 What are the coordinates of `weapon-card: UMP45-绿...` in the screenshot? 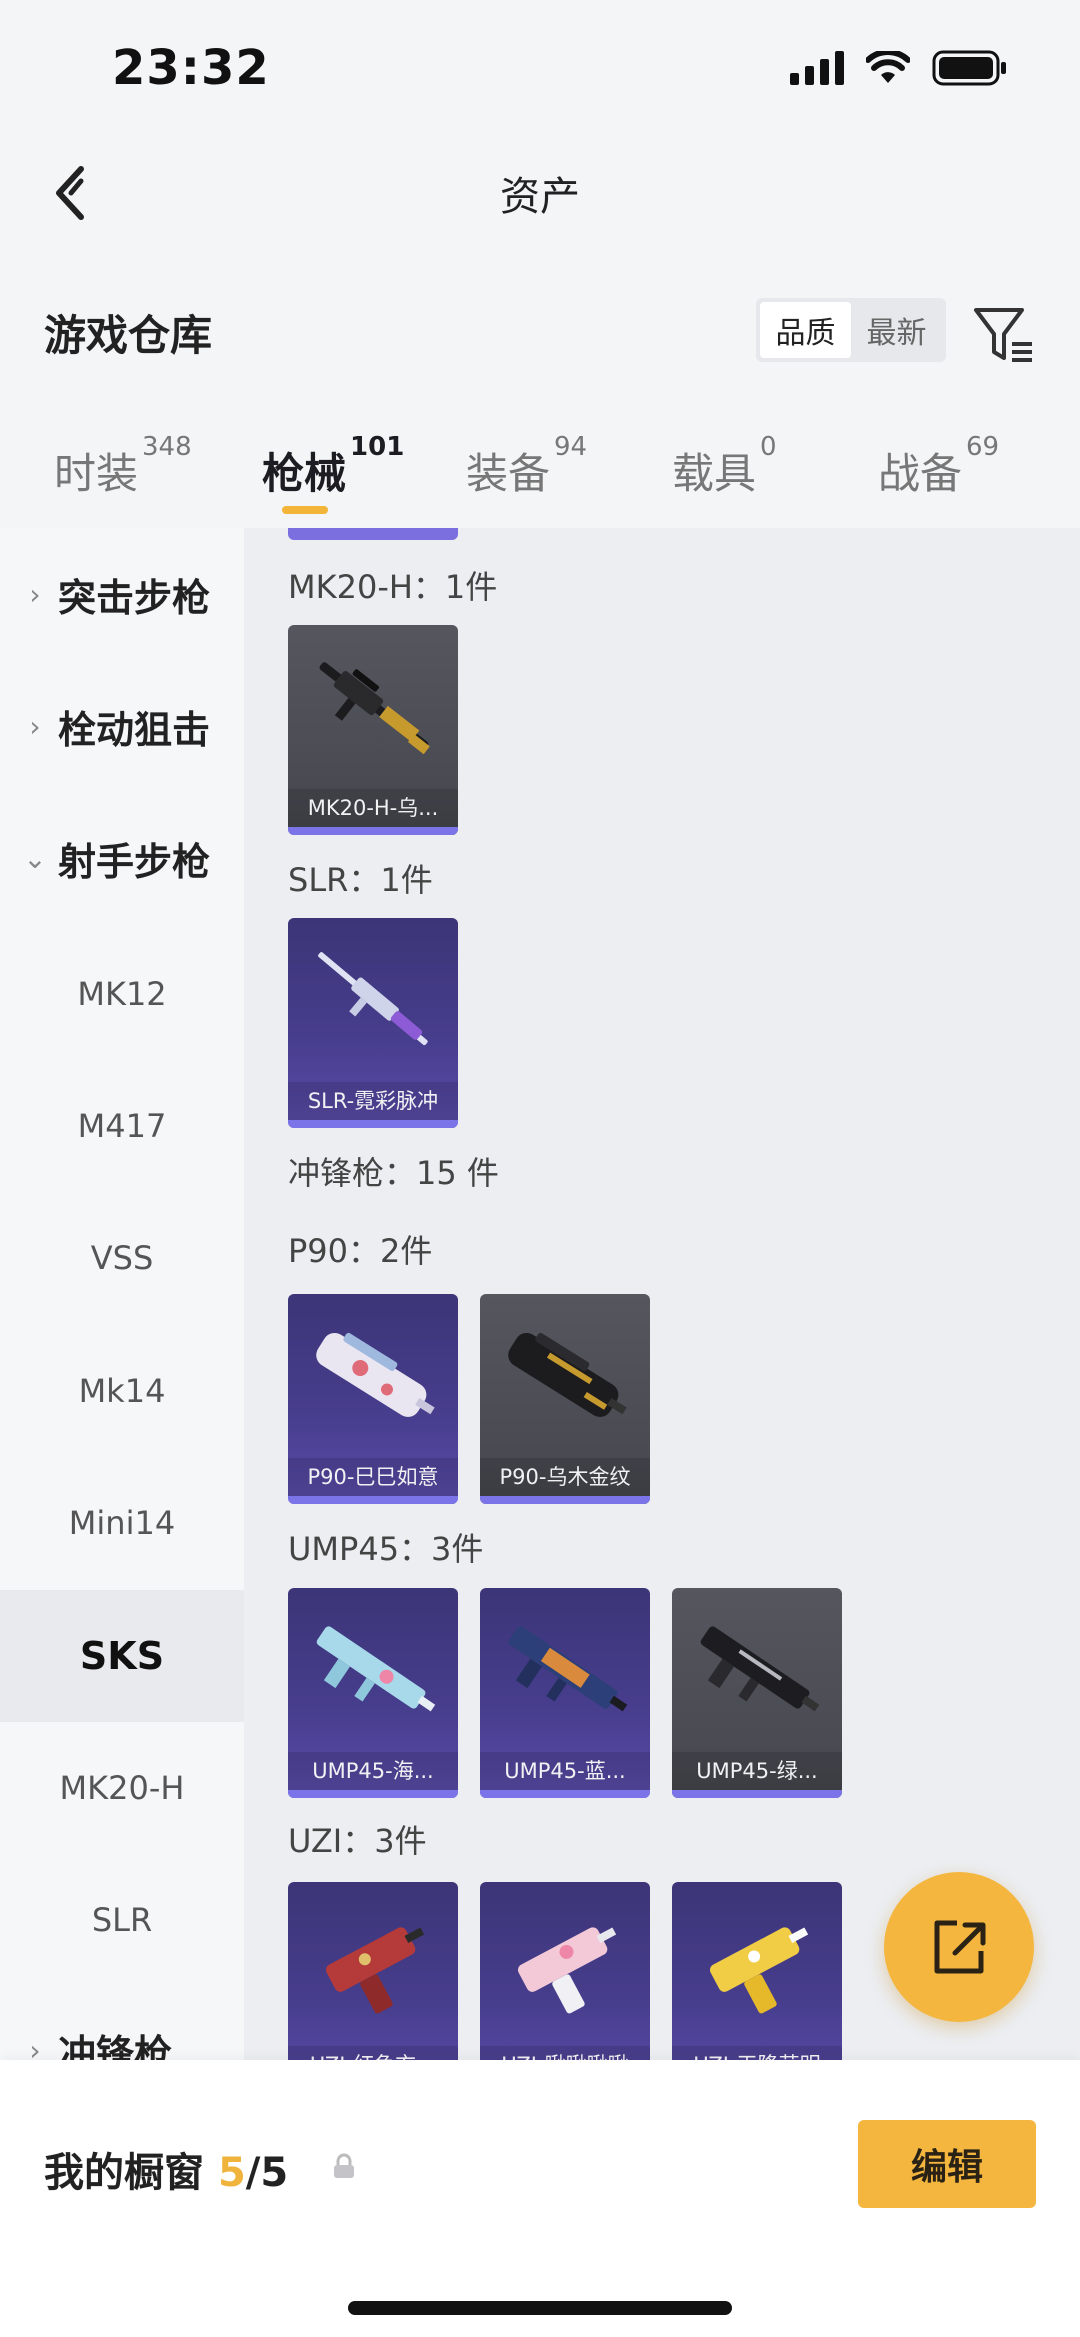 It's located at (757, 1693).